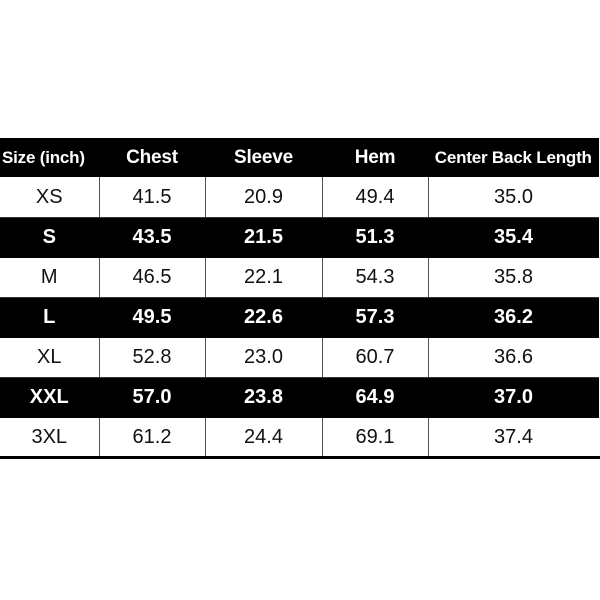 The height and width of the screenshot is (600, 600). What do you see at coordinates (152, 277) in the screenshot?
I see `cell-chest: 46.5` at bounding box center [152, 277].